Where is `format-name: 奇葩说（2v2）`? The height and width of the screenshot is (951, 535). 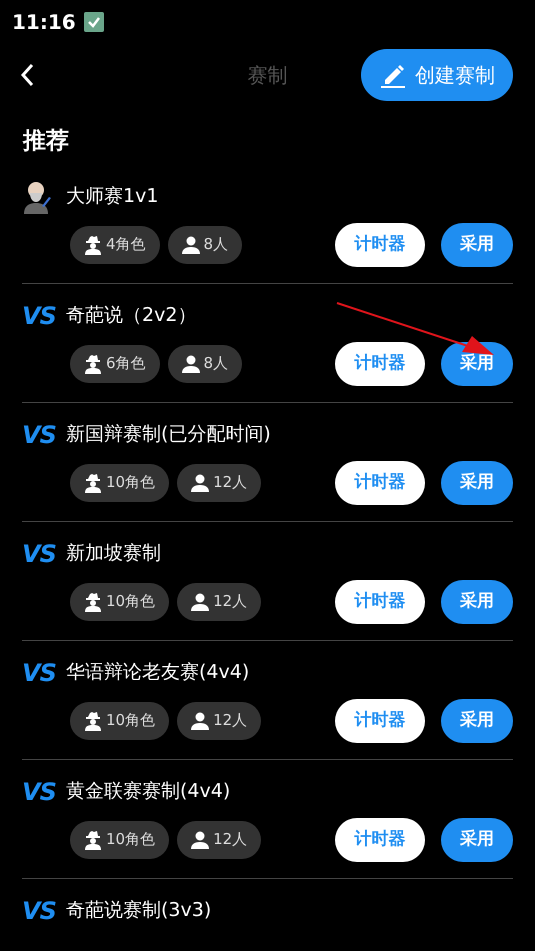
format-name: 奇葩说（2v2） is located at coordinates (131, 315).